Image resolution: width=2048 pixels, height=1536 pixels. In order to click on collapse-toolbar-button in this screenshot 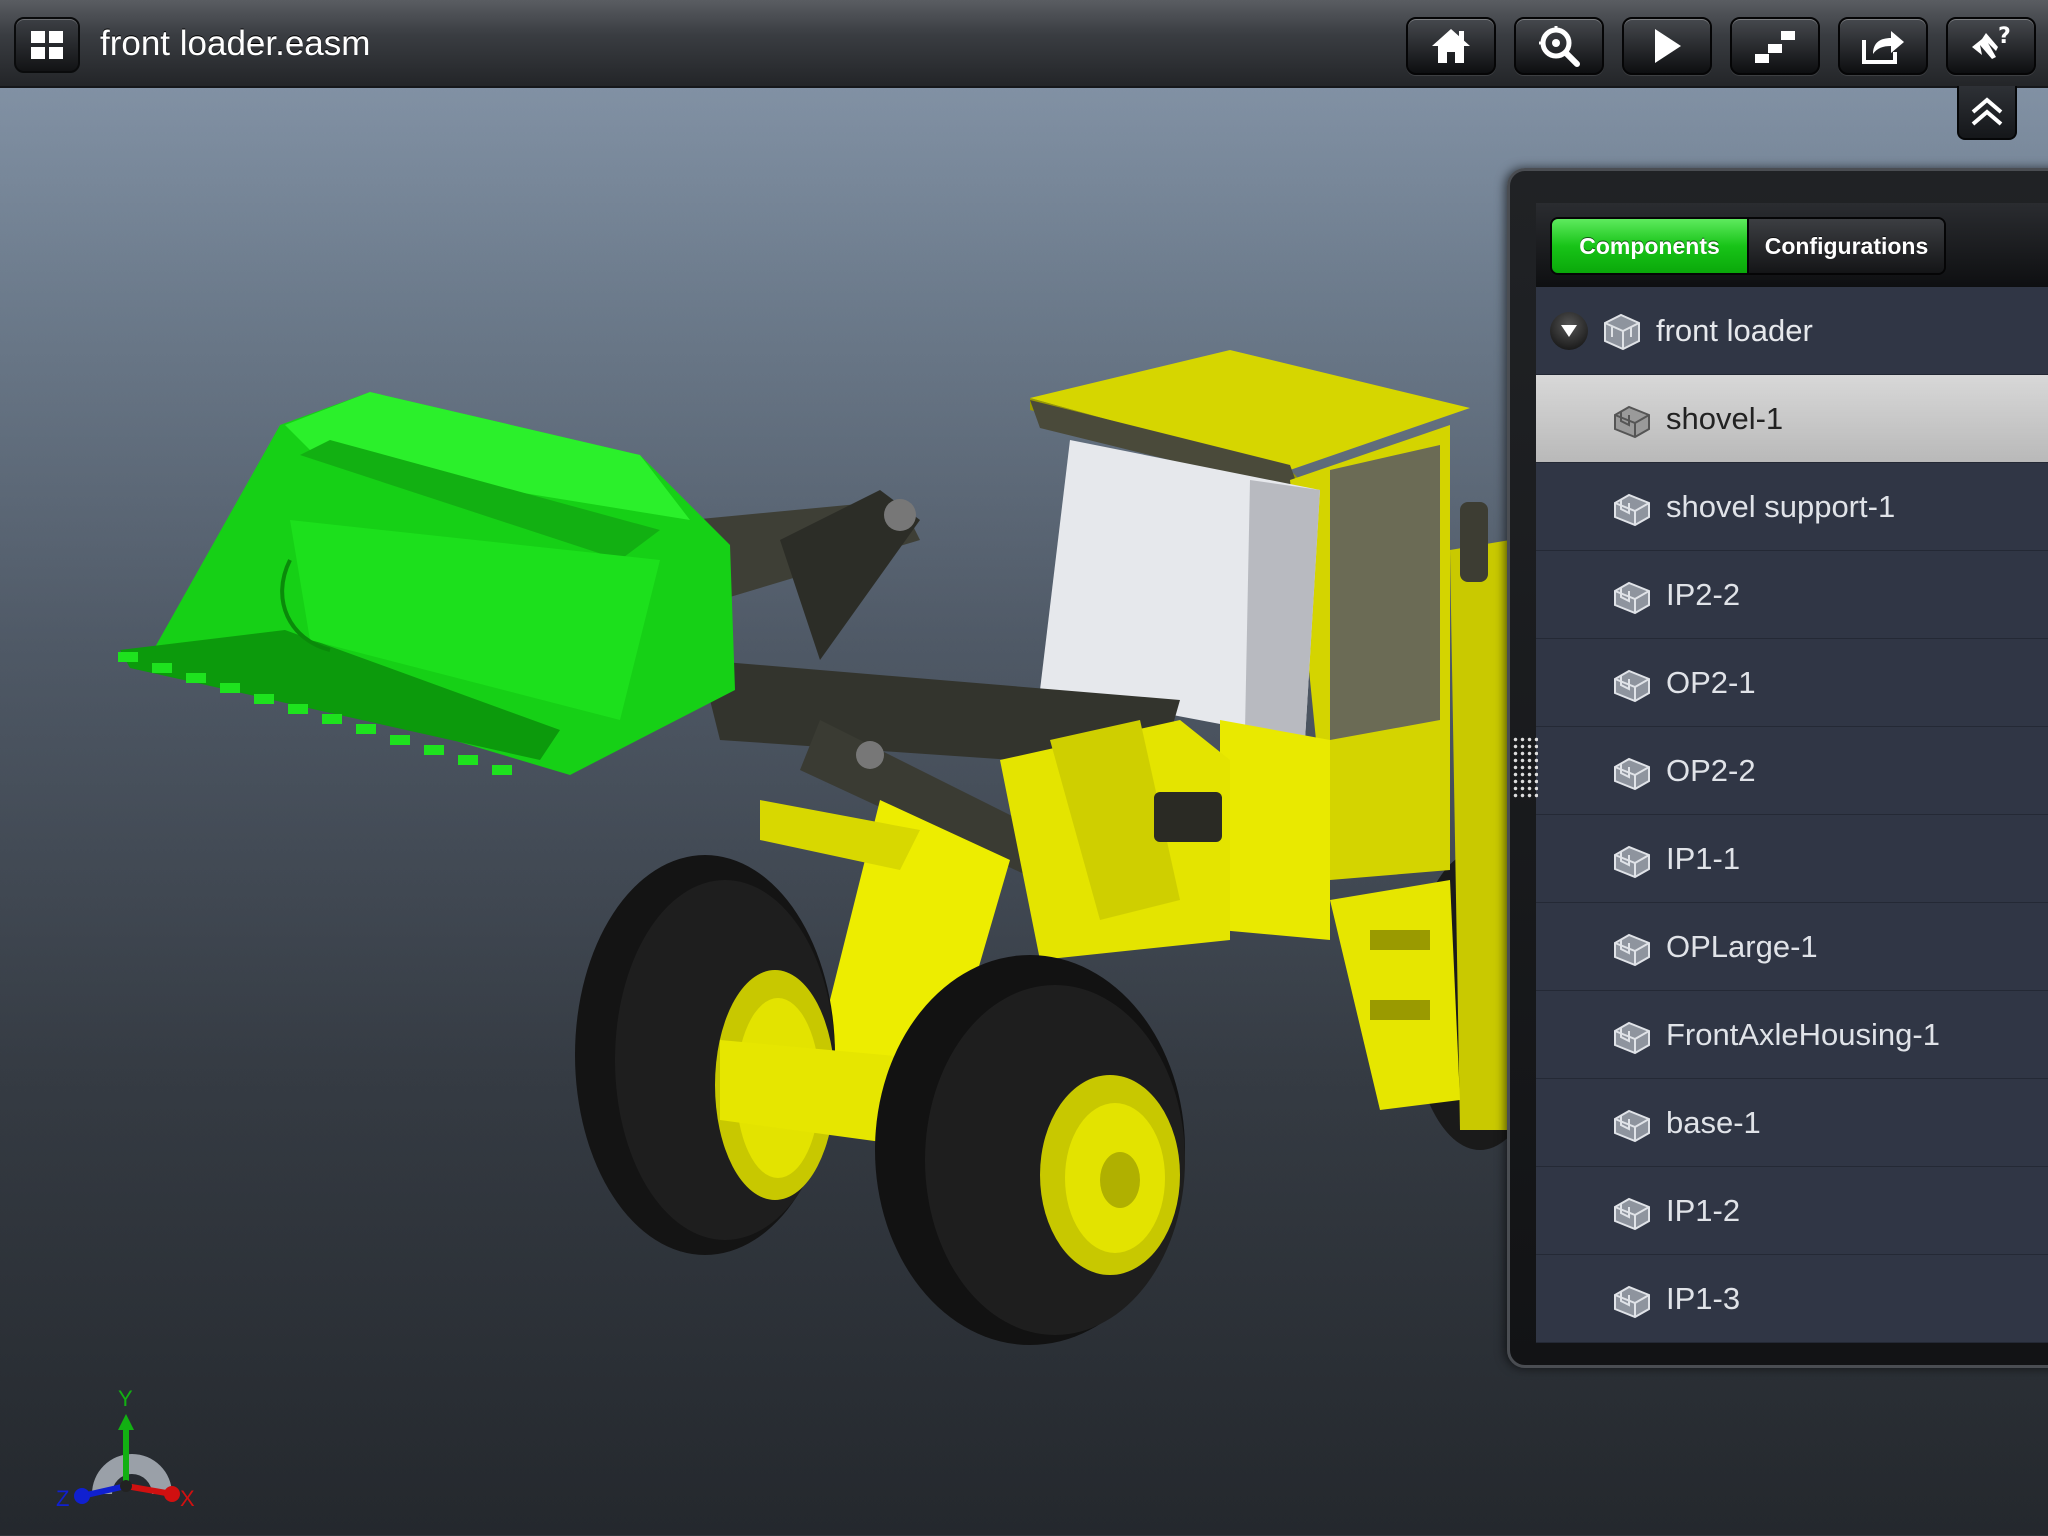, I will do `click(1987, 113)`.